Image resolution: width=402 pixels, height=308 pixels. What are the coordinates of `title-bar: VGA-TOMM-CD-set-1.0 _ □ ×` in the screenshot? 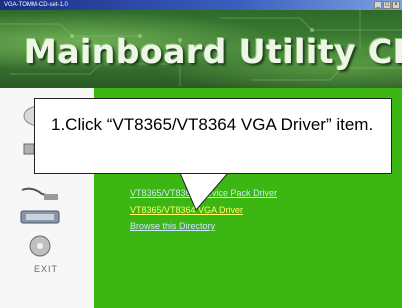 It's located at (201, 5).